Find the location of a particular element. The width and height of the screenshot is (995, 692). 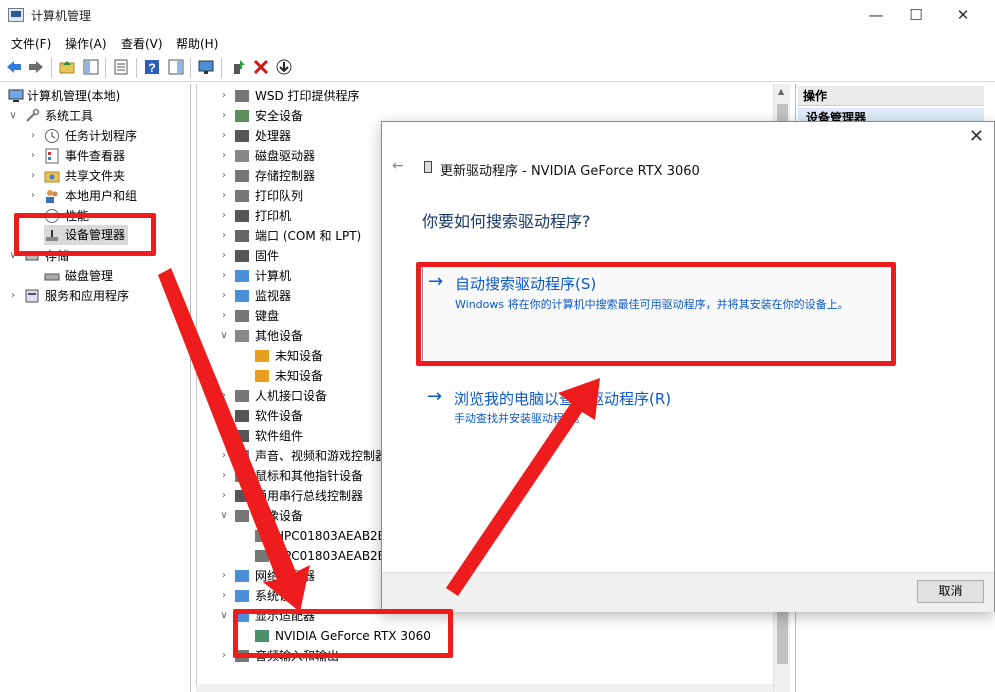

up-folder-icon is located at coordinates (67, 67).